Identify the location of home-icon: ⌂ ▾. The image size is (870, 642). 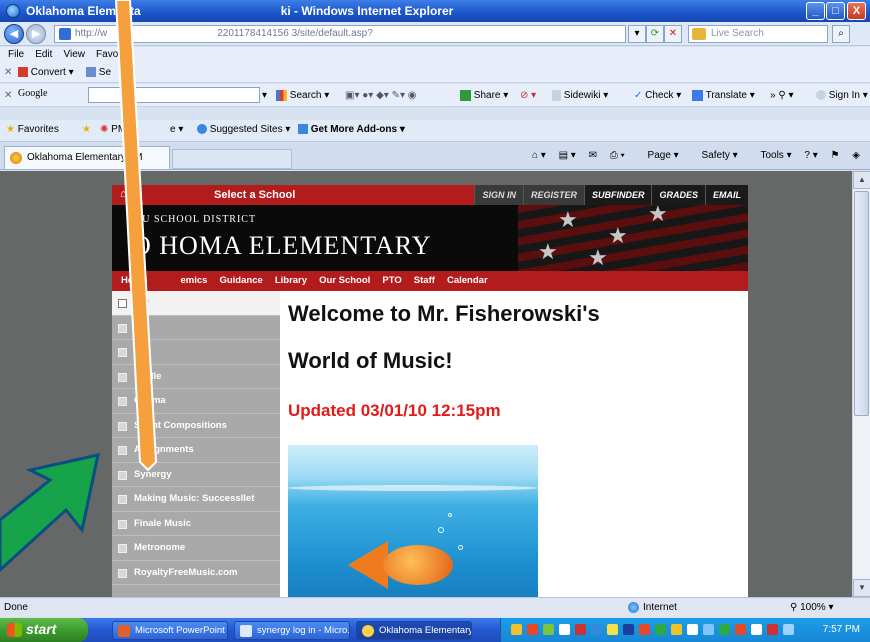
(539, 155).